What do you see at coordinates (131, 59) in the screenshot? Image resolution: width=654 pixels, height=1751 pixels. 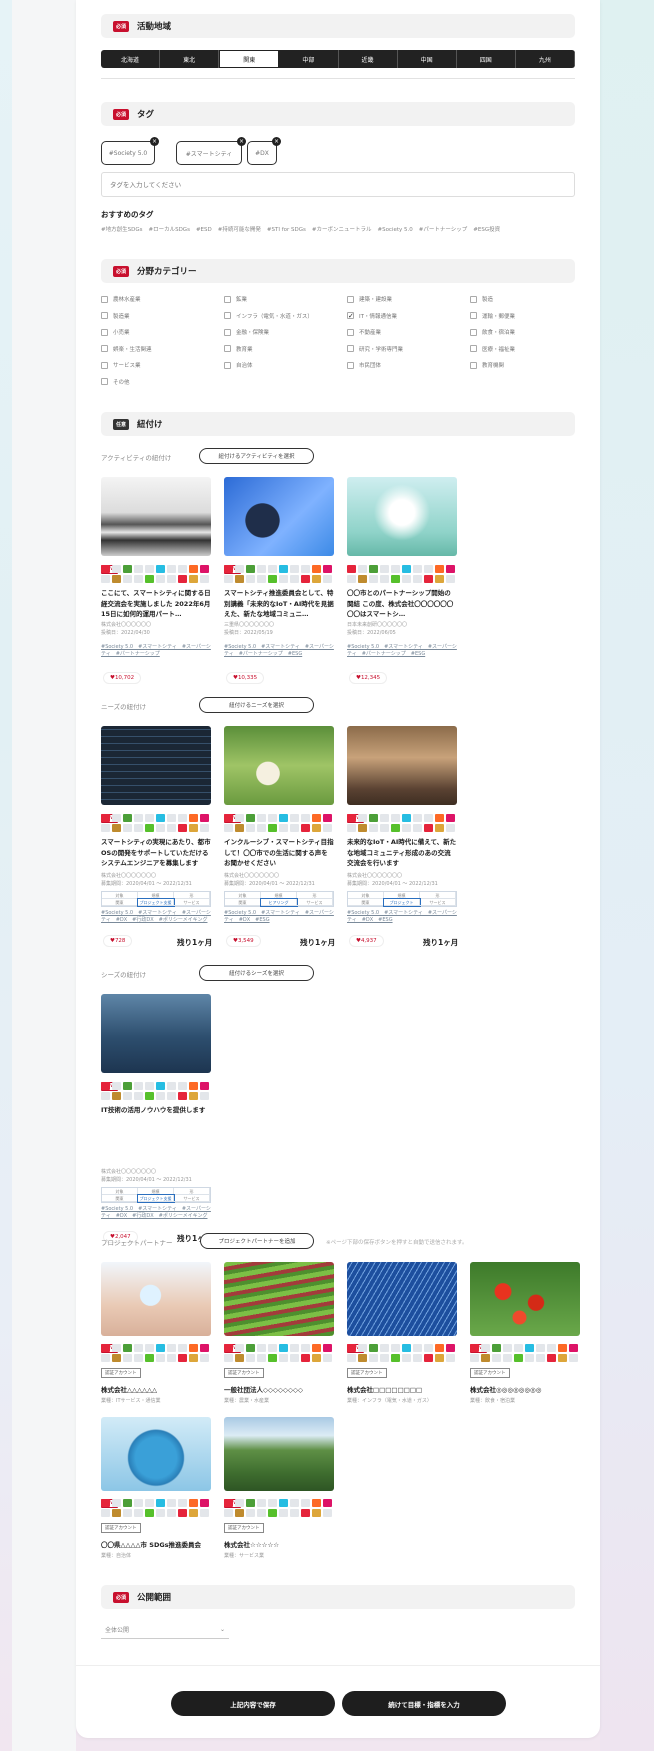 I see `region-tab: 北海道` at bounding box center [131, 59].